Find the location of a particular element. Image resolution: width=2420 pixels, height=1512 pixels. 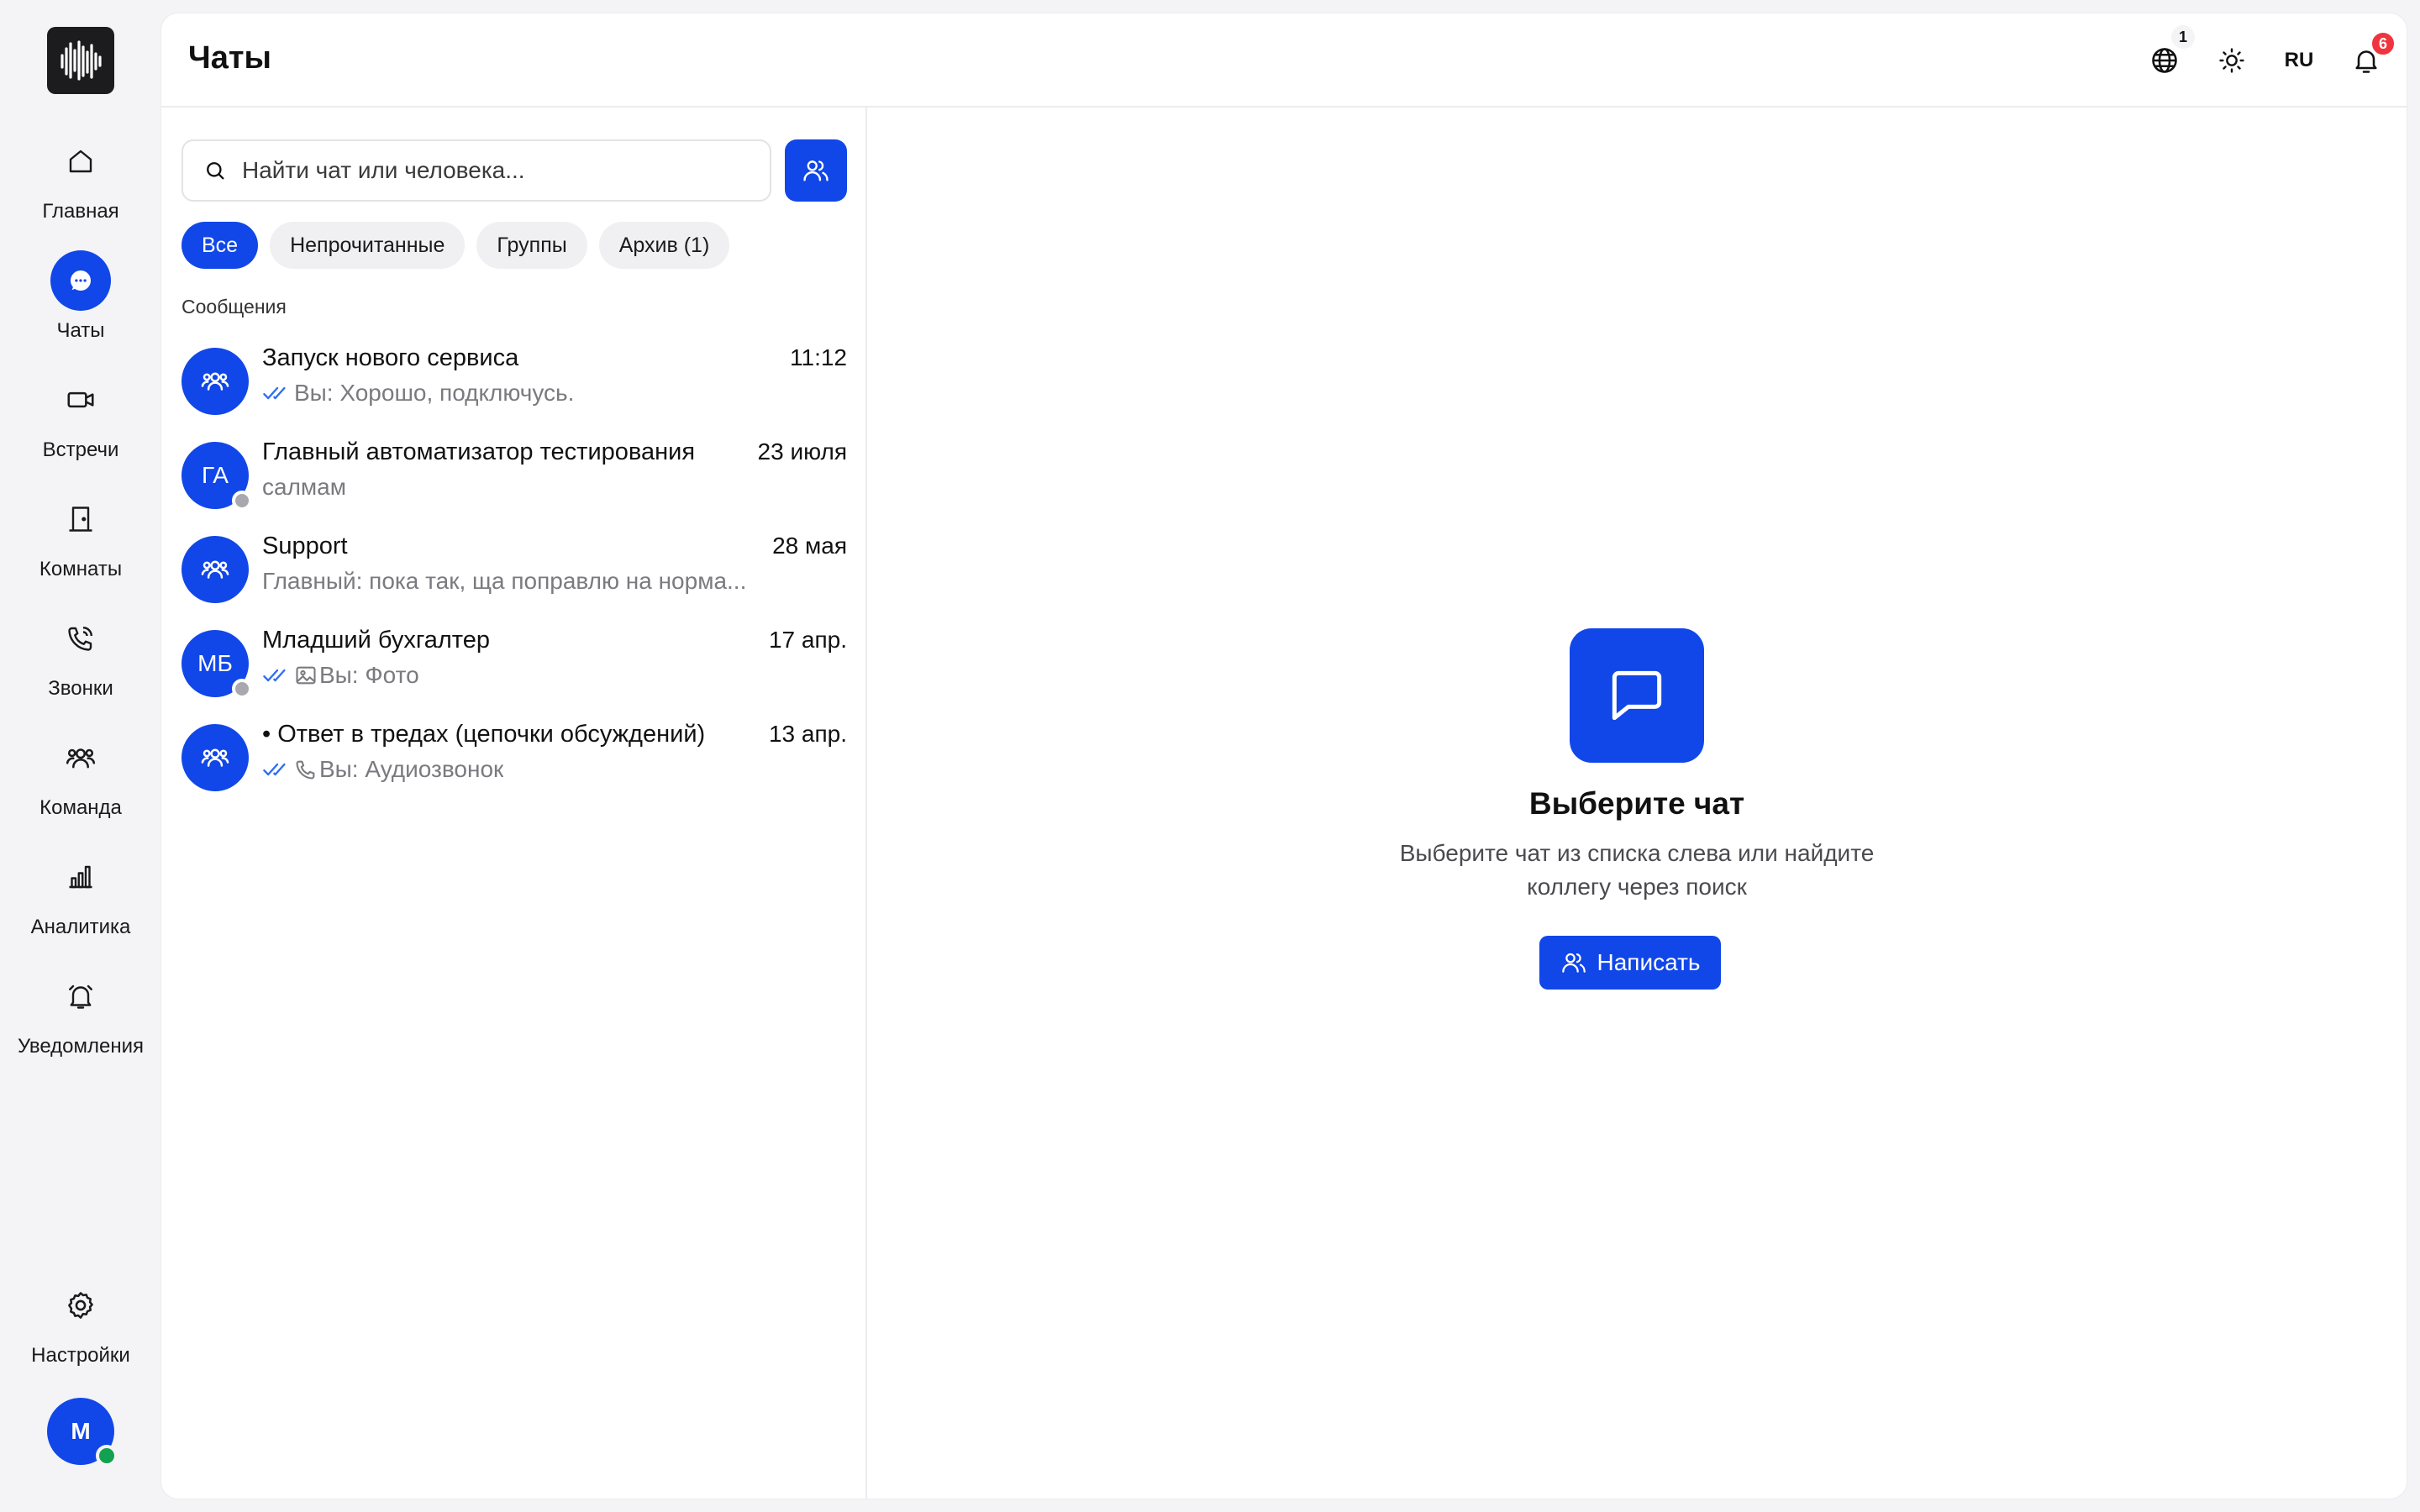

search-input is located at coordinates (494, 170).